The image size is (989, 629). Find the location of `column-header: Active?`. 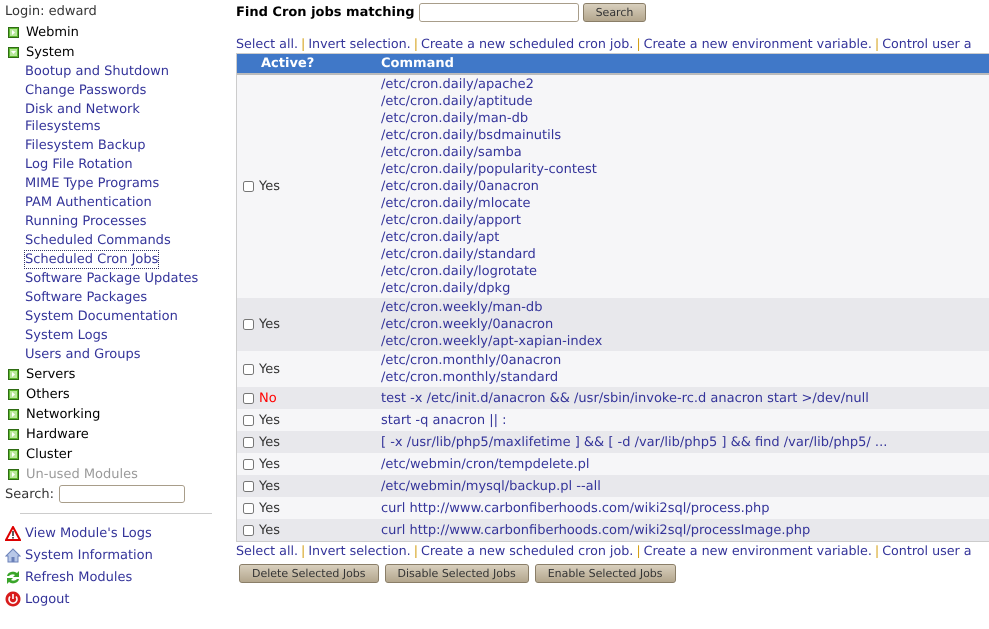

column-header: Active? is located at coordinates (288, 63).